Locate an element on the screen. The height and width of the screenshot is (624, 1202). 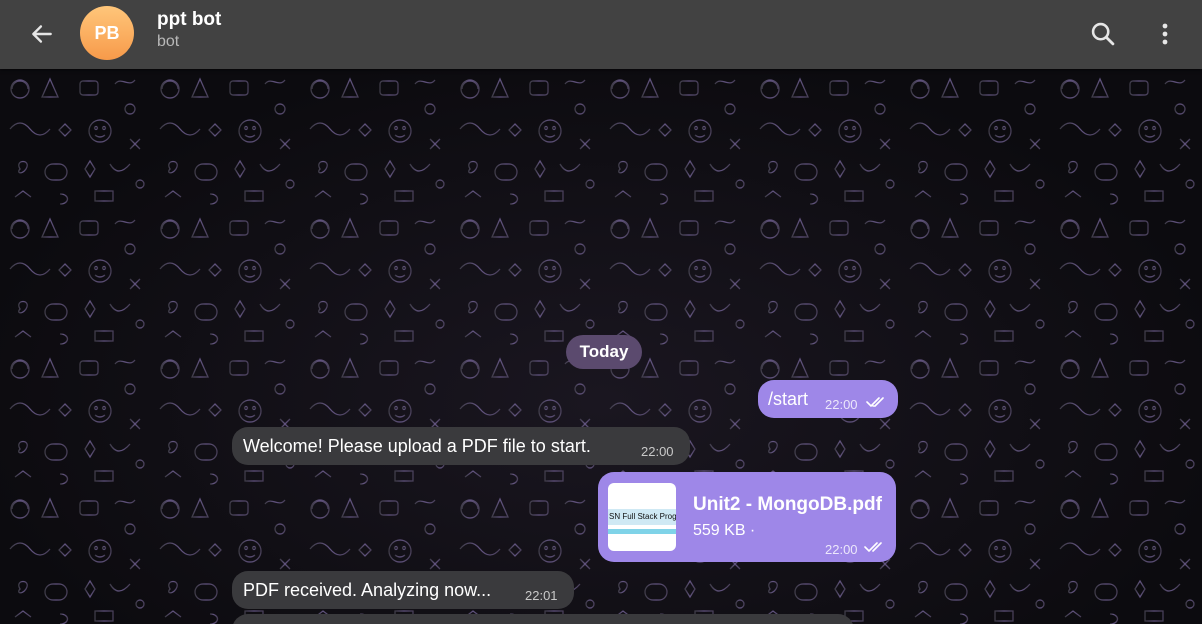
more-menu-button is located at coordinates (1165, 34).